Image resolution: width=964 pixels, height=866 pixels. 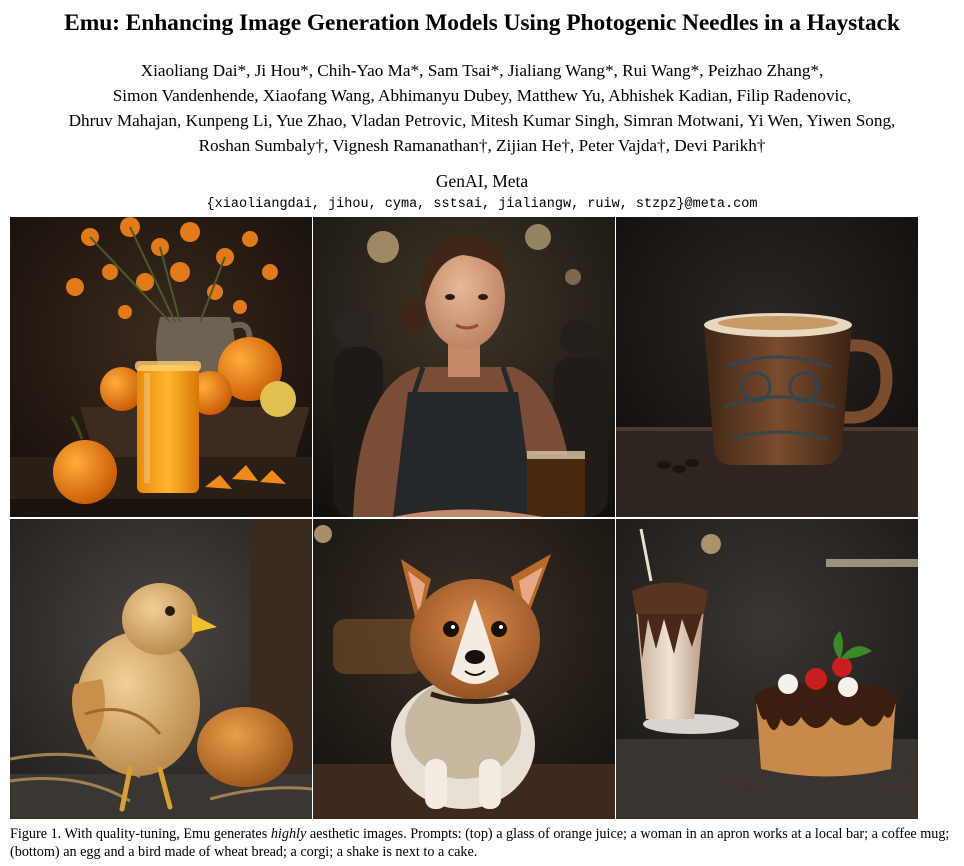 What do you see at coordinates (767, 669) in the screenshot?
I see `shake-cake-image` at bounding box center [767, 669].